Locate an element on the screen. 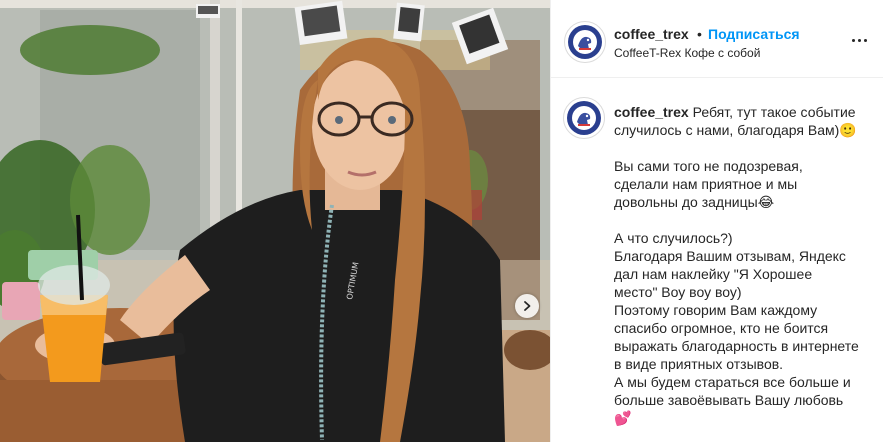 The image size is (883, 442). caption-username: coffee_trex is located at coordinates (651, 112).